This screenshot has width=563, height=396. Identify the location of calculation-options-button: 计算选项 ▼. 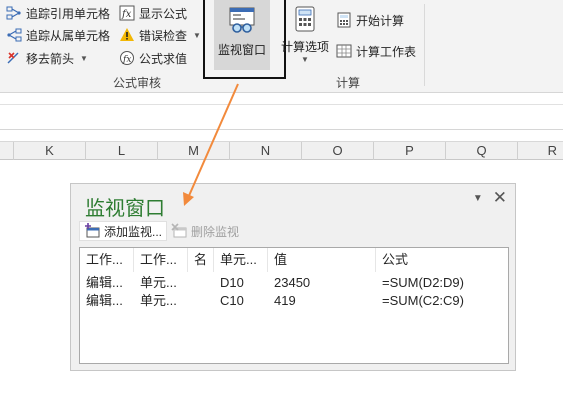
(305, 38).